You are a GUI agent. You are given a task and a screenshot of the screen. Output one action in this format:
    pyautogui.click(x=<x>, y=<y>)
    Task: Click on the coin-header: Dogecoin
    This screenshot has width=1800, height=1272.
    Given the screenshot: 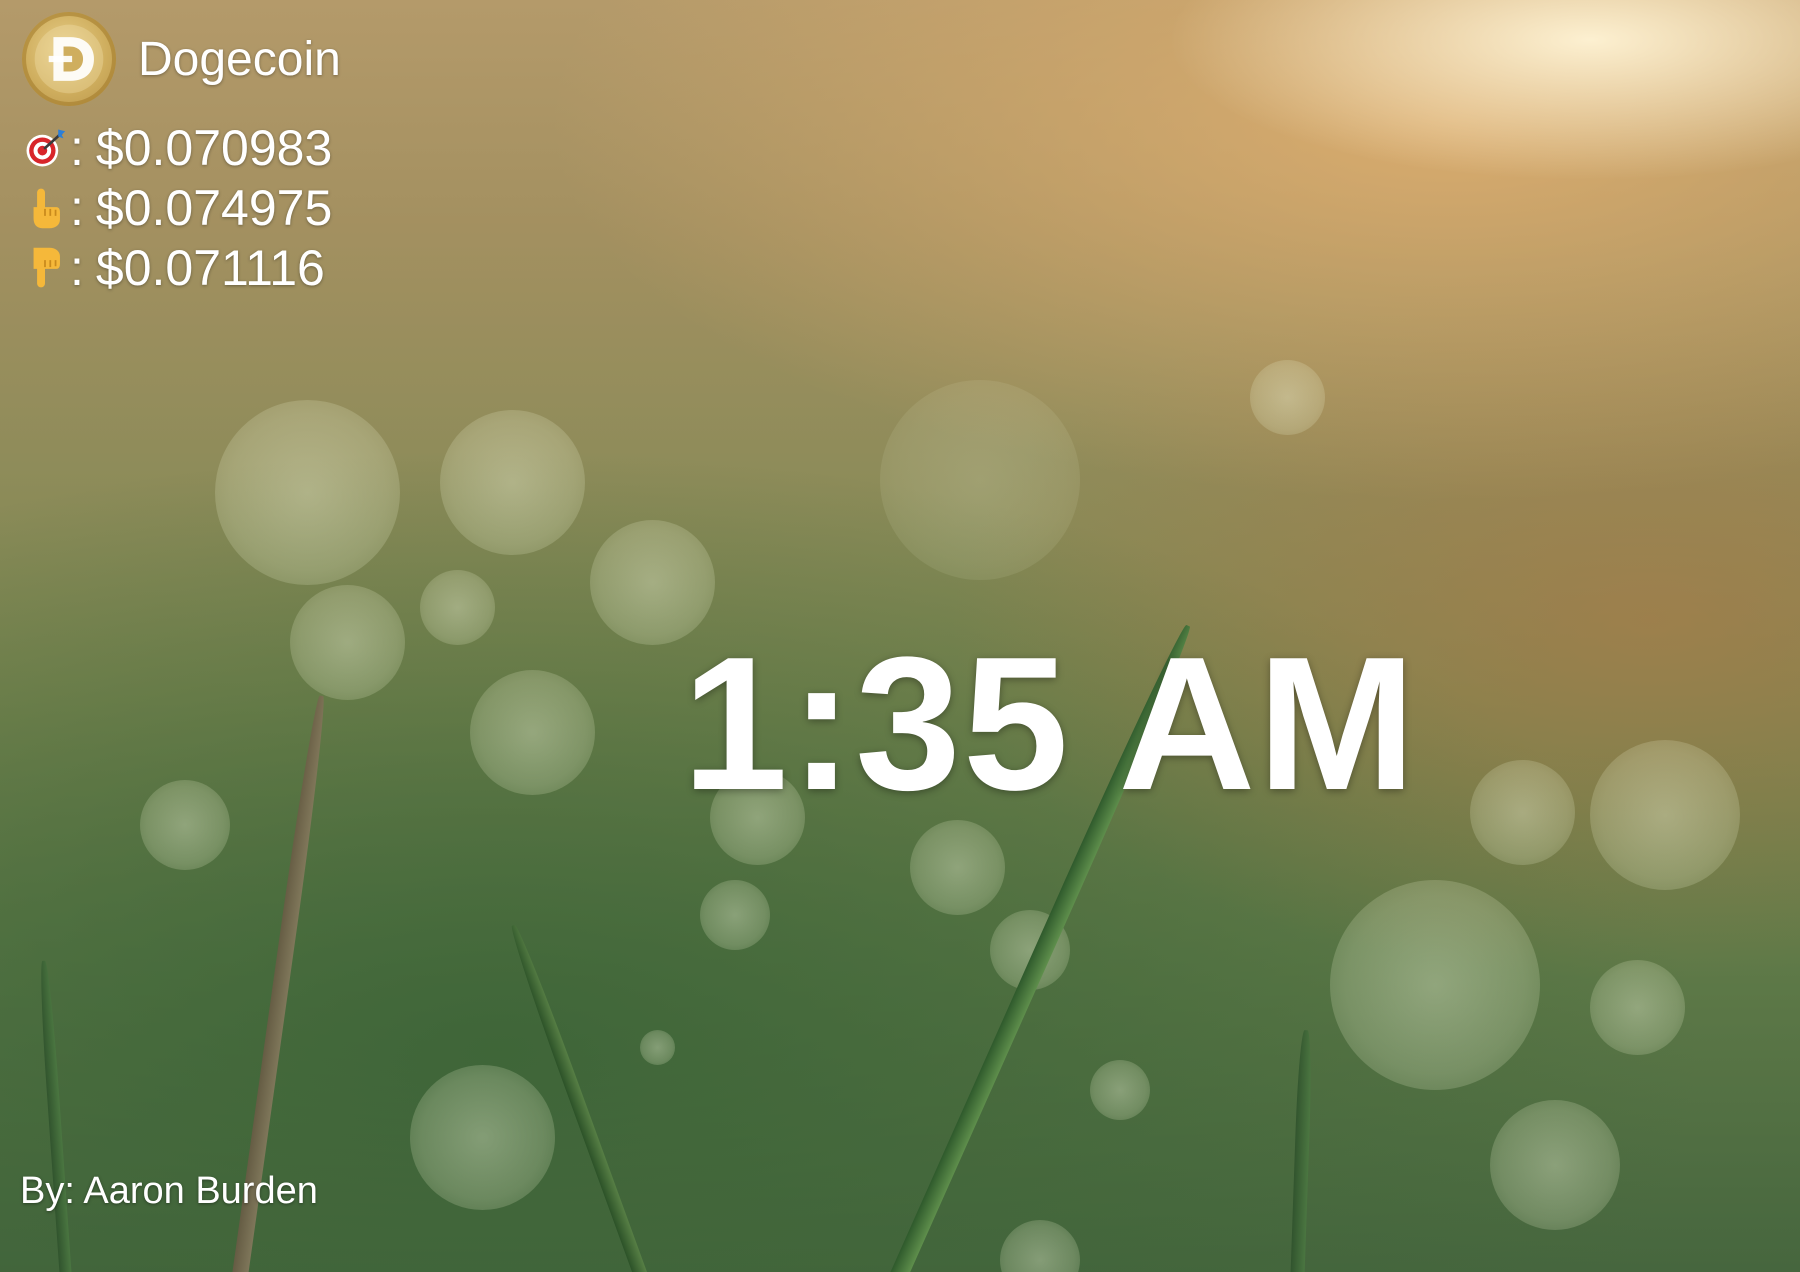 What is the action you would take?
    pyautogui.click(x=181, y=59)
    